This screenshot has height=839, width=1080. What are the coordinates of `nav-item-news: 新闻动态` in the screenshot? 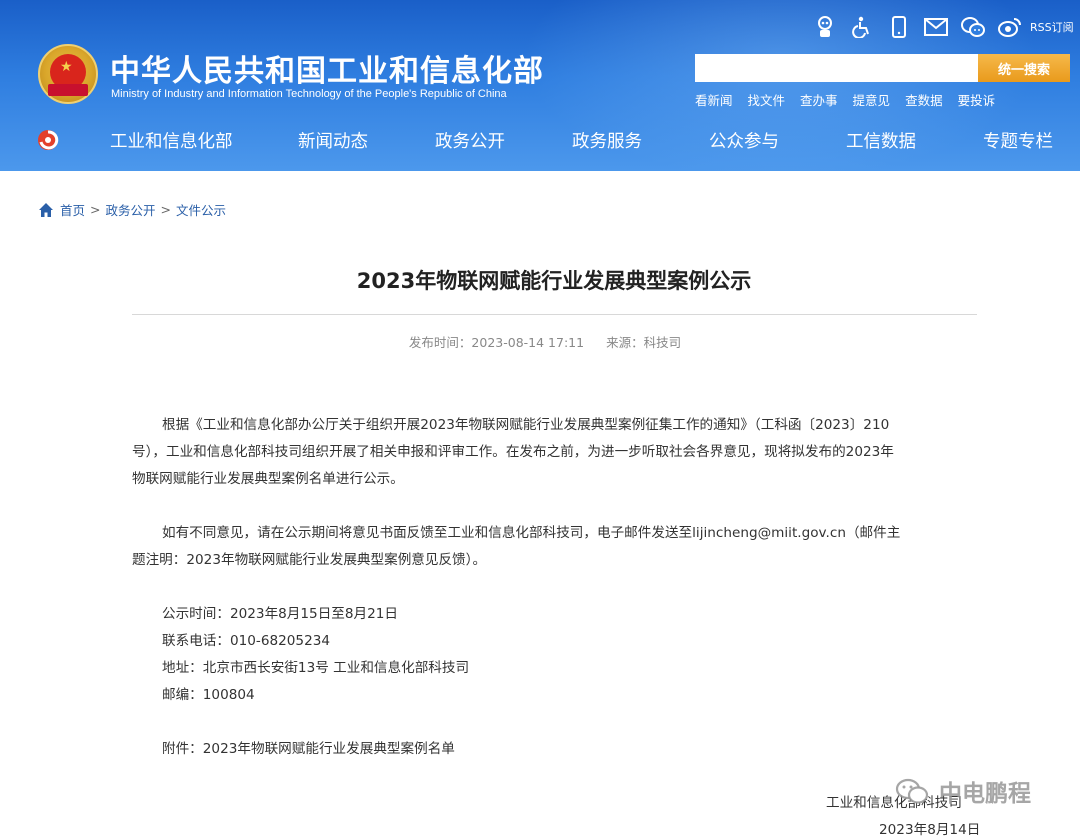 It's located at (333, 140).